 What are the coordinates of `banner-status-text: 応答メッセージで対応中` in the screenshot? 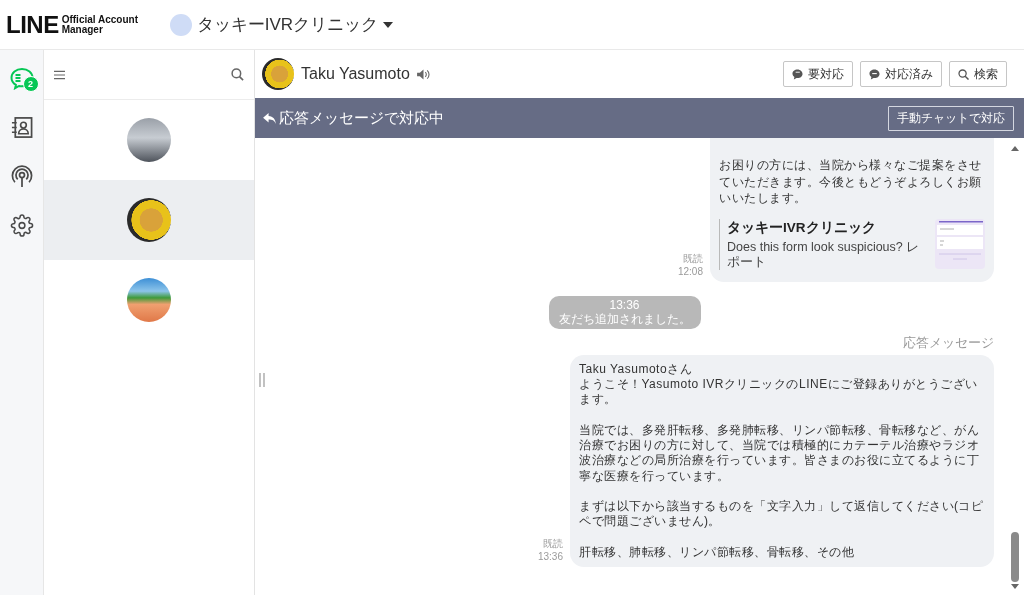 It's located at (361, 118).